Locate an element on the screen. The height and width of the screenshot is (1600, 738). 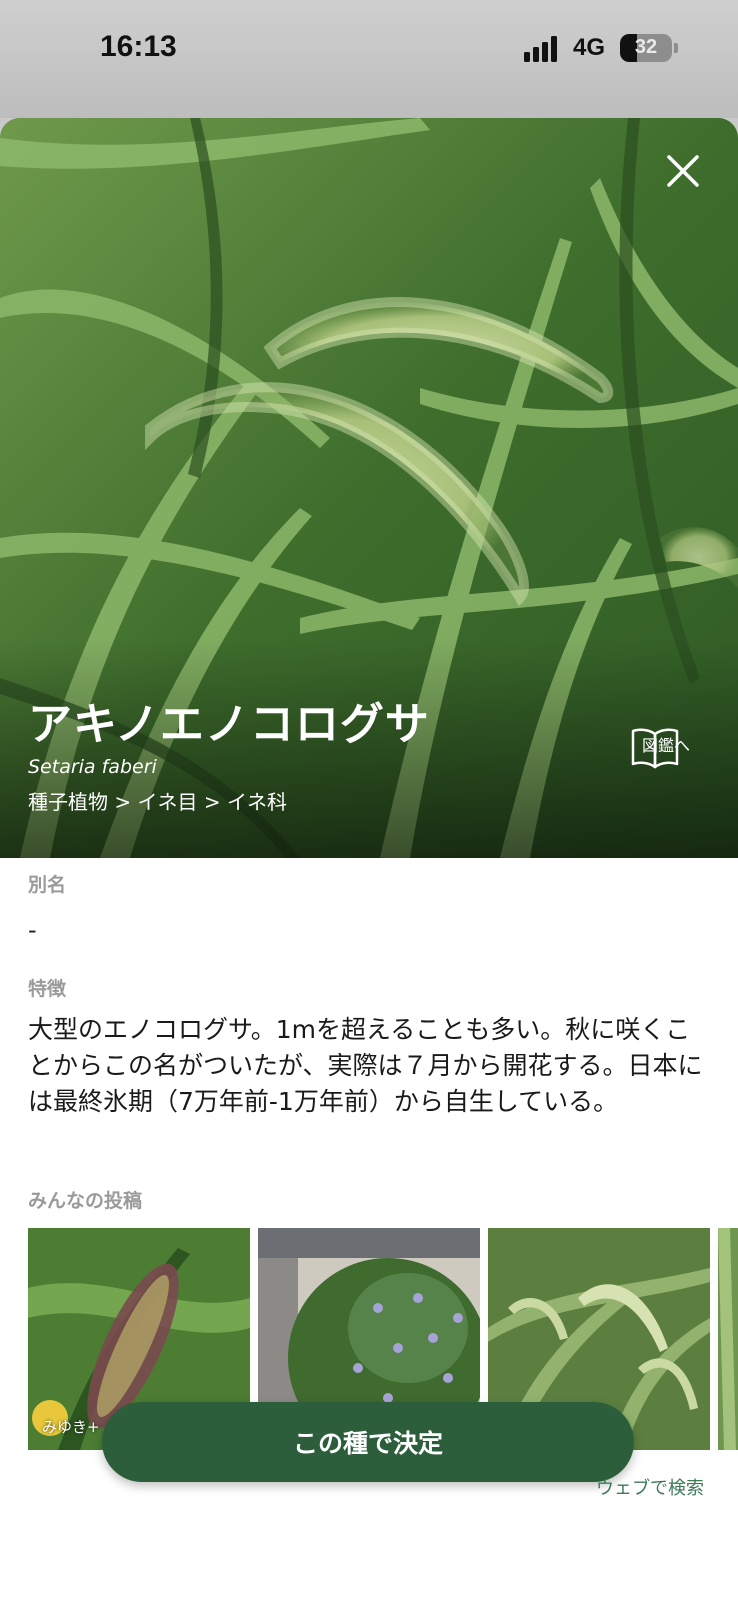
network-type: 4G is located at coordinates (589, 47).